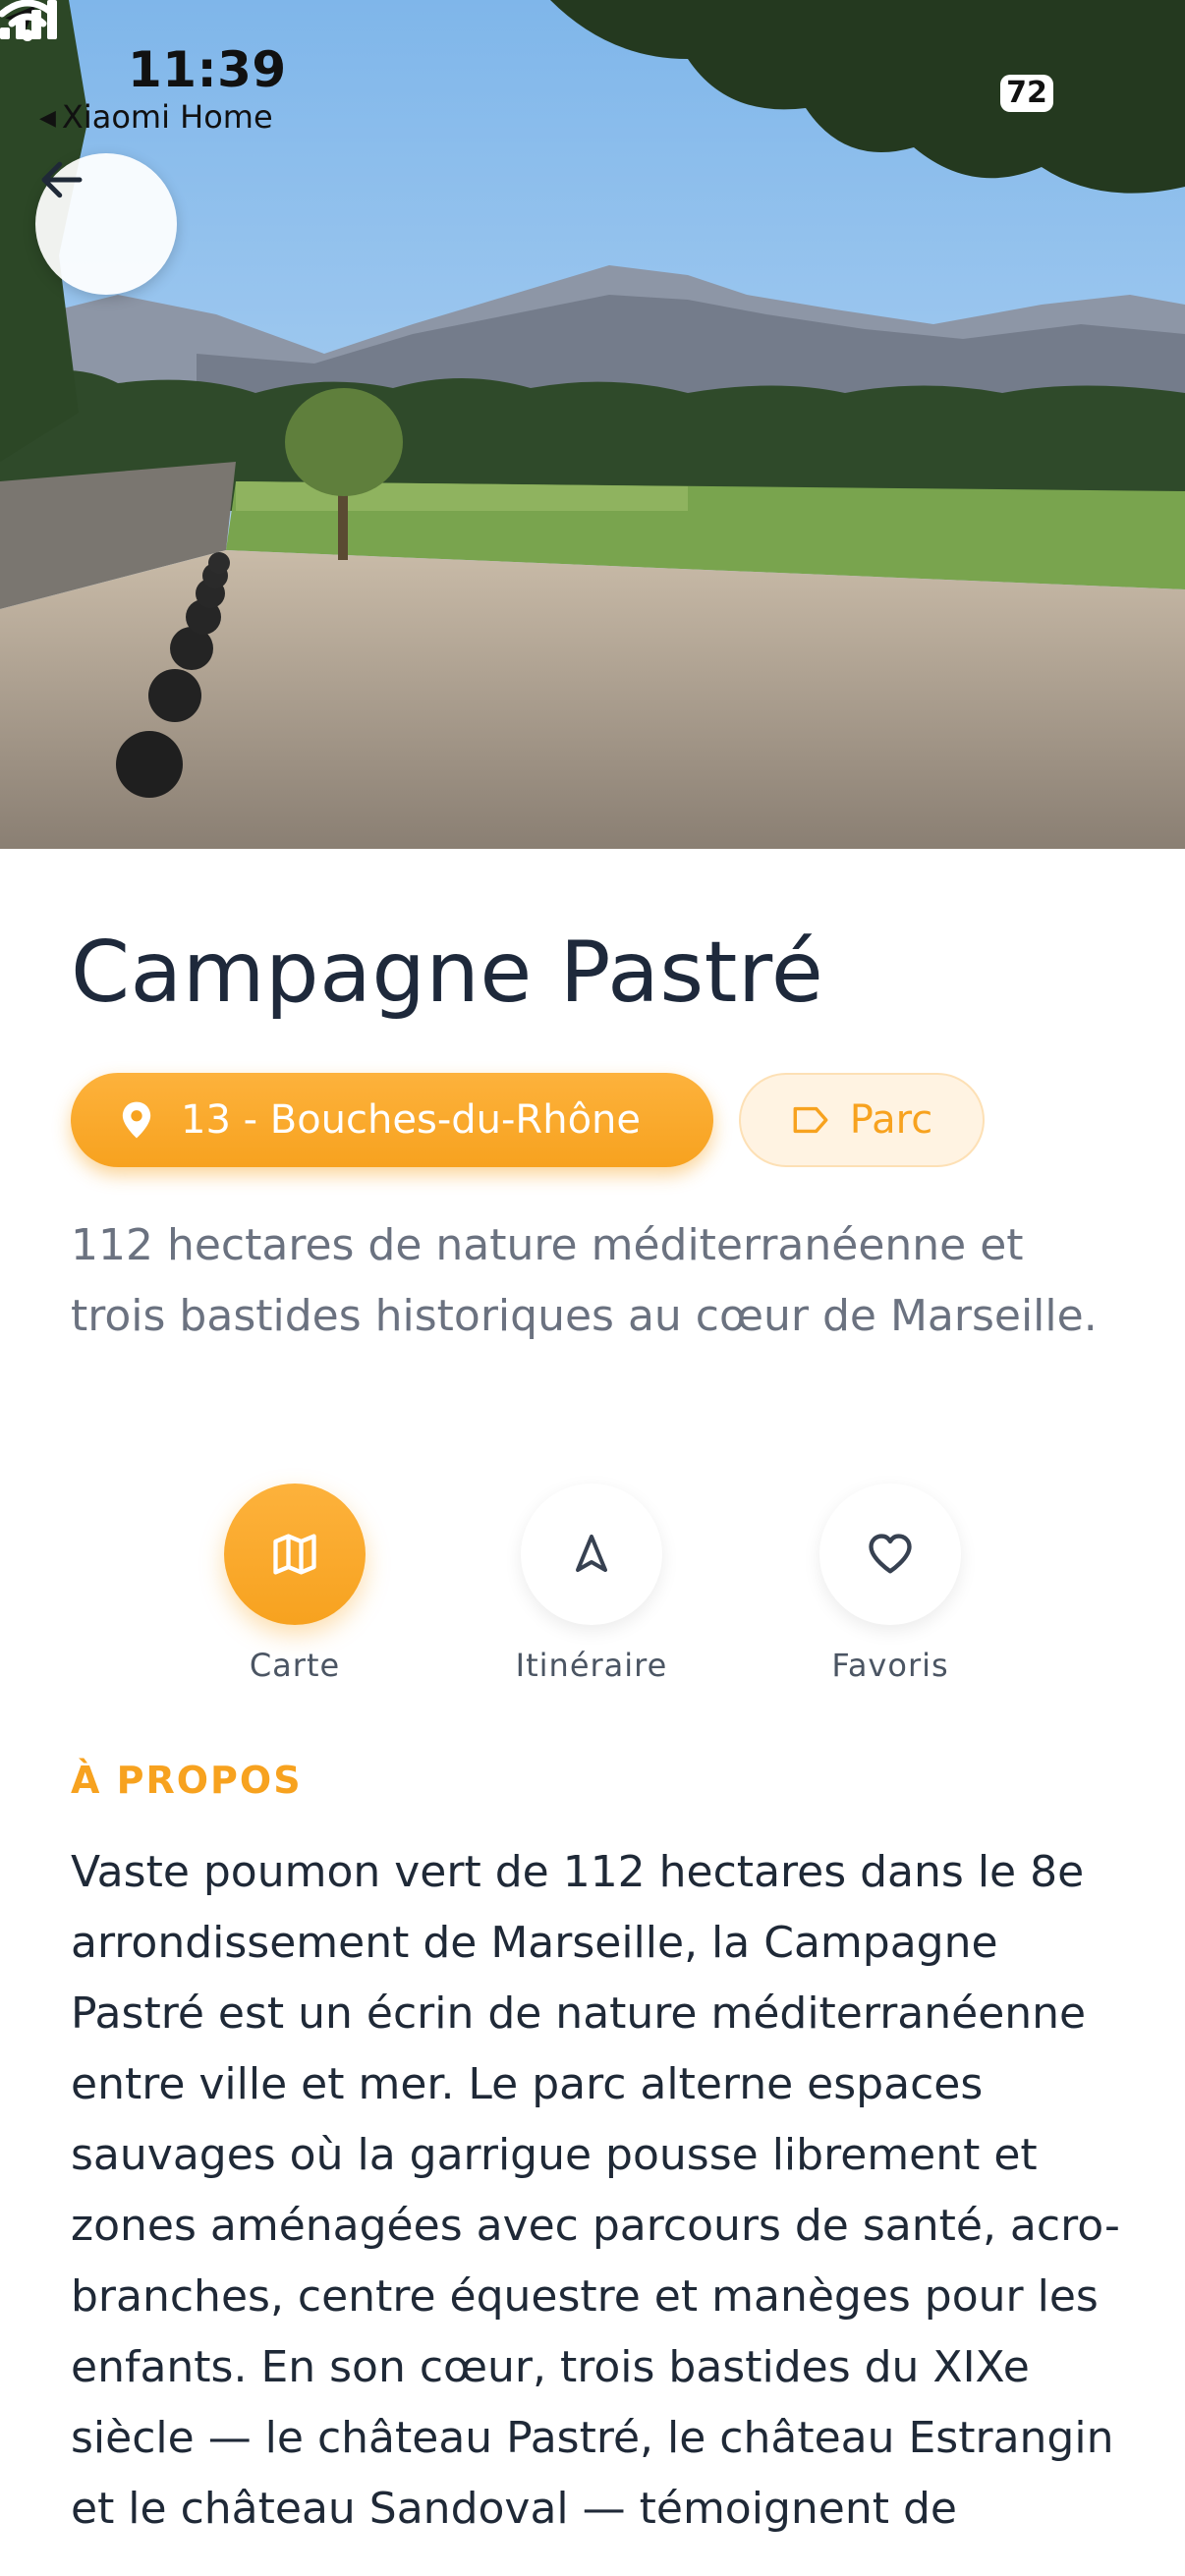 Image resolution: width=1185 pixels, height=2576 pixels. I want to click on back-button, so click(106, 224).